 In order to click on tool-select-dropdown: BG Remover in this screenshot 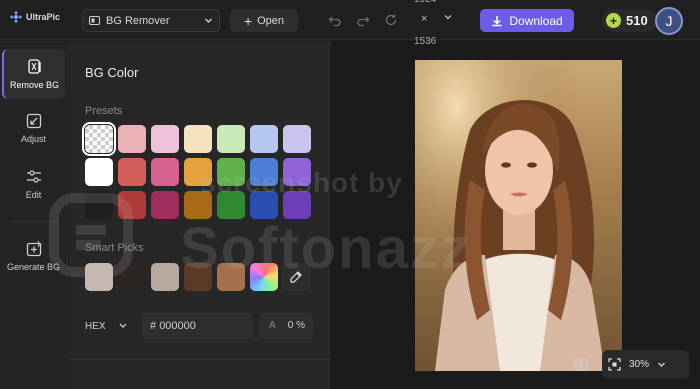, I will do `click(151, 20)`.